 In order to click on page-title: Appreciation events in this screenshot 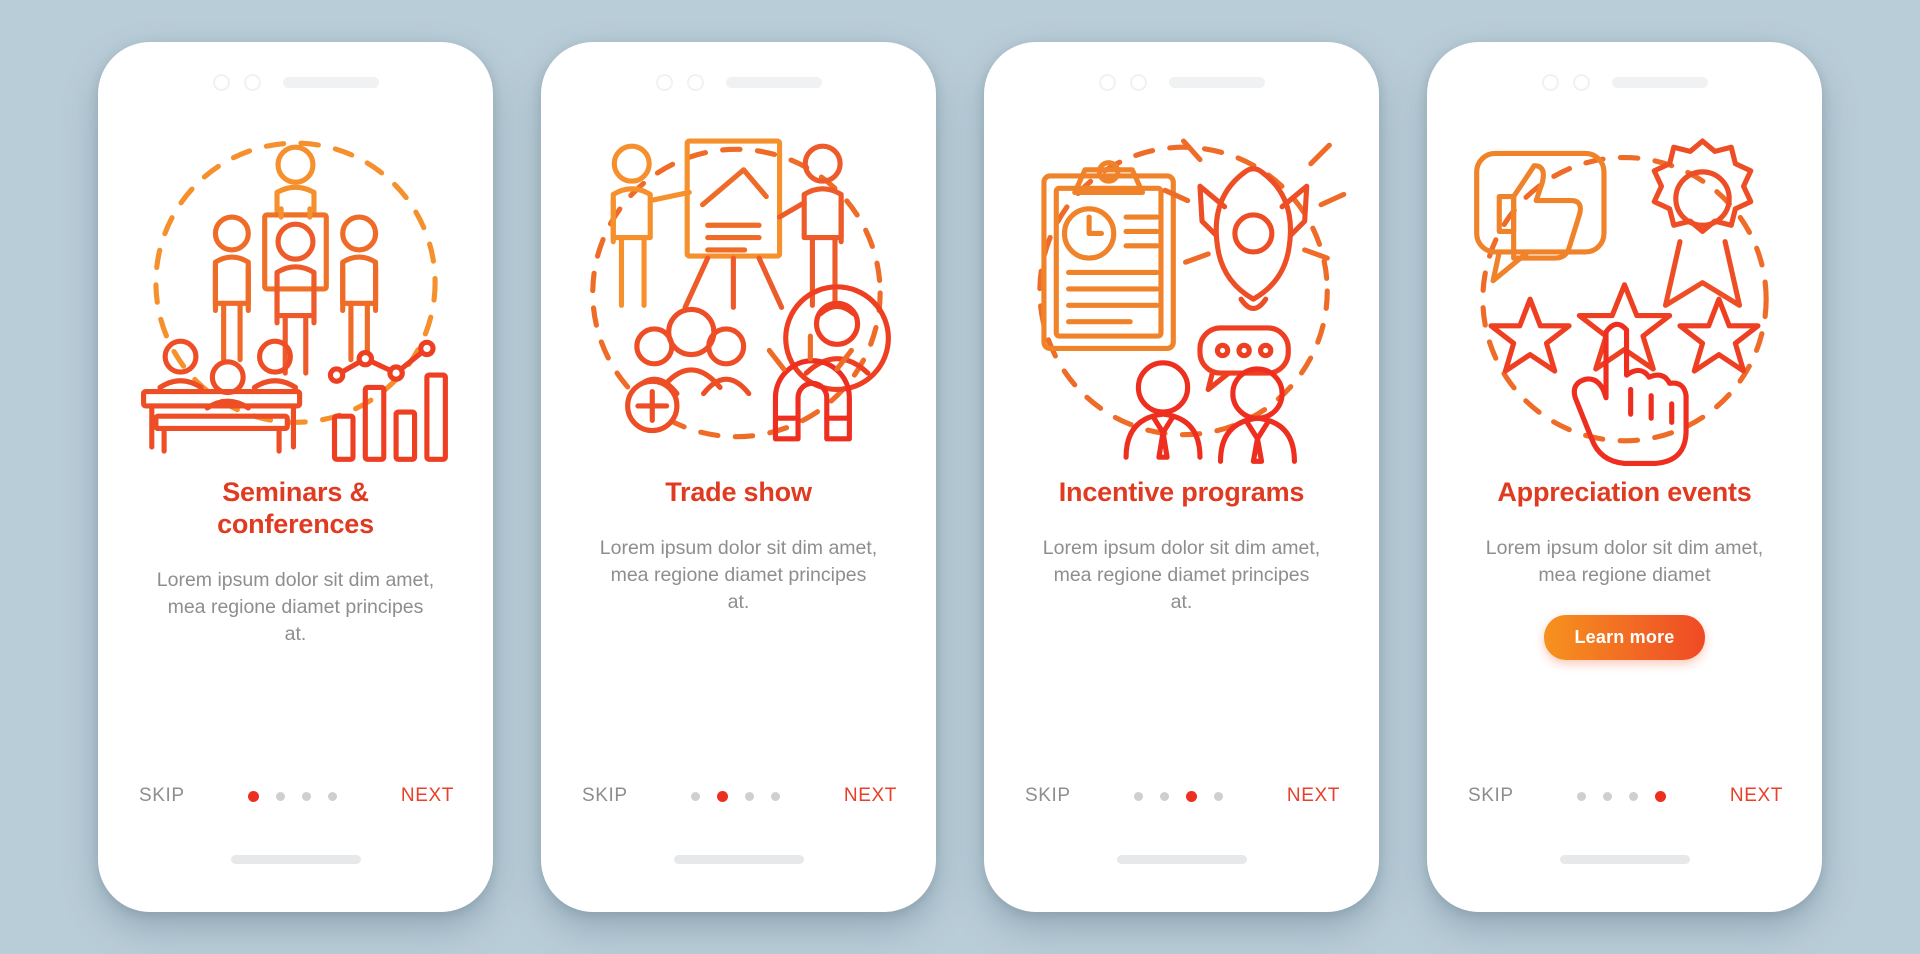, I will do `click(1624, 492)`.